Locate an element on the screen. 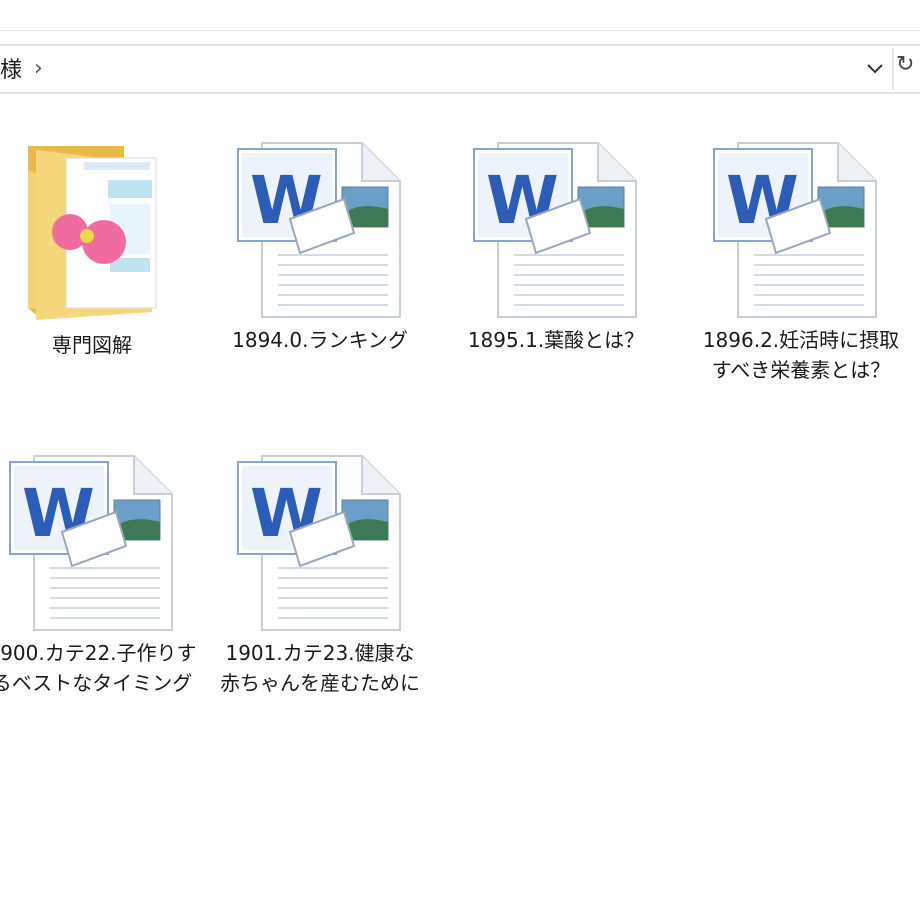 Image resolution: width=920 pixels, height=920 pixels. file-name-label: 1896.2.妊活時に摂取すべき栄養素とは？ is located at coordinates (801, 355).